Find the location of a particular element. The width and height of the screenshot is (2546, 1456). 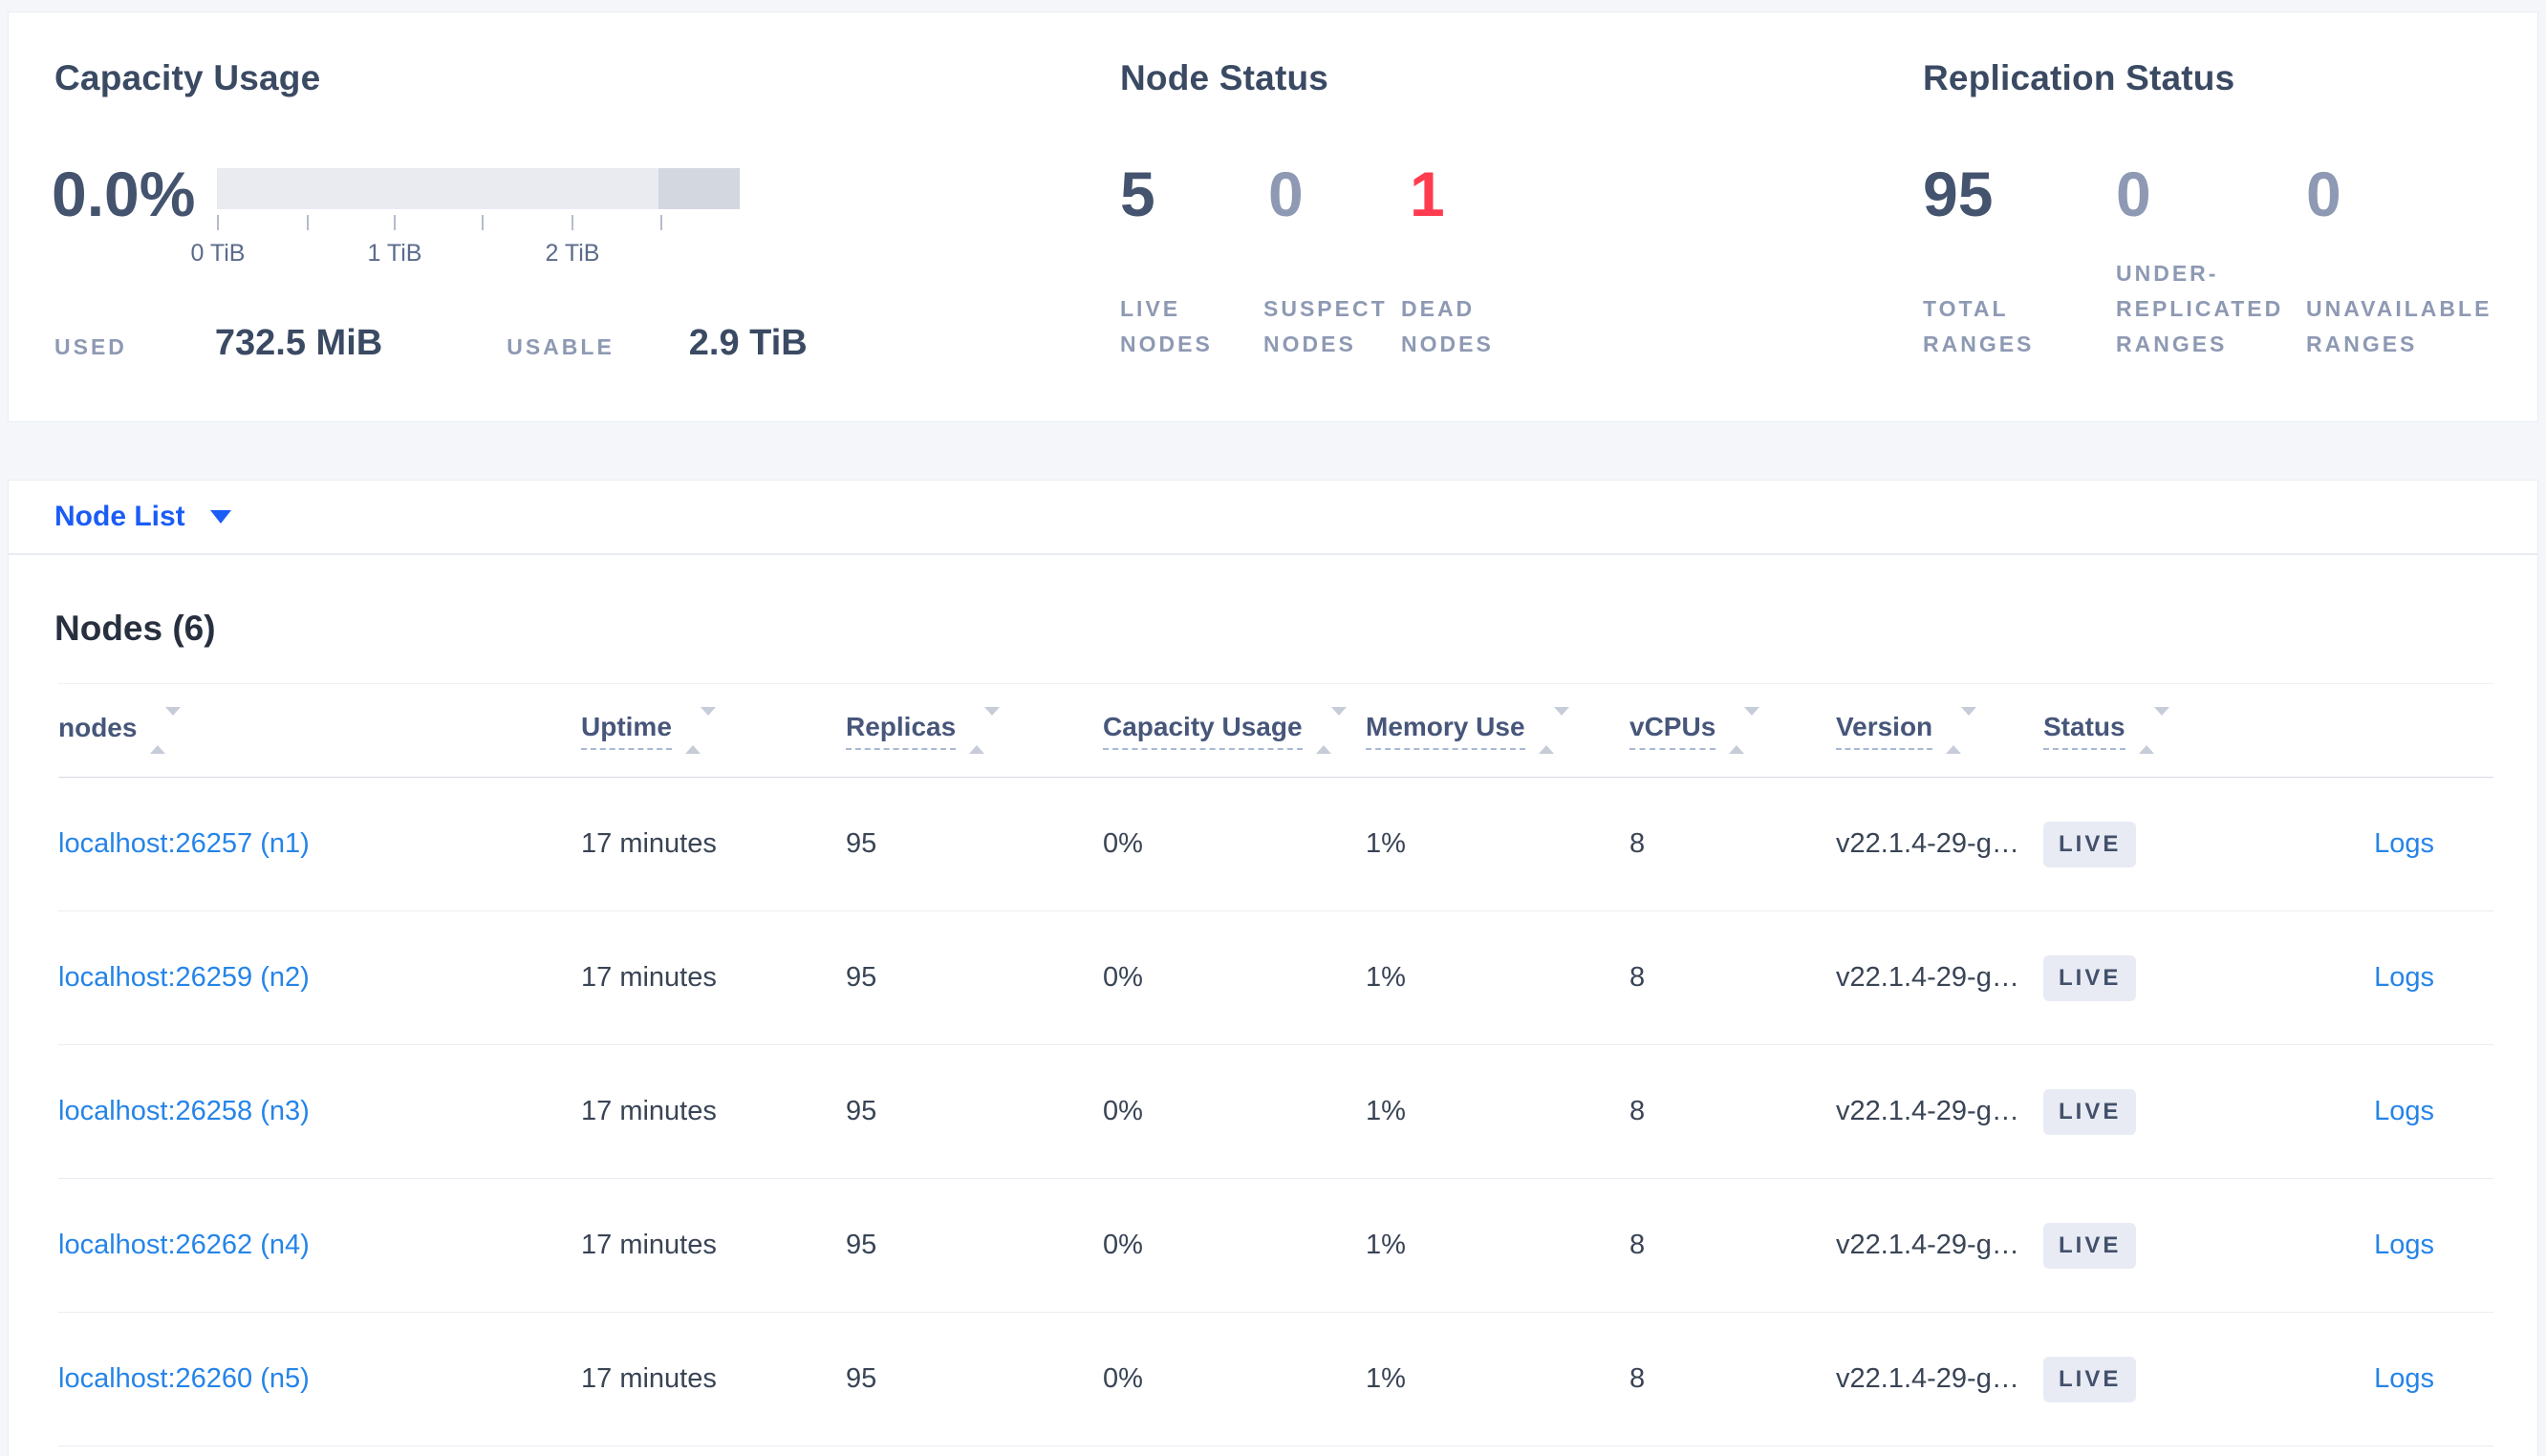

capacity-reserved-segment is located at coordinates (699, 189).